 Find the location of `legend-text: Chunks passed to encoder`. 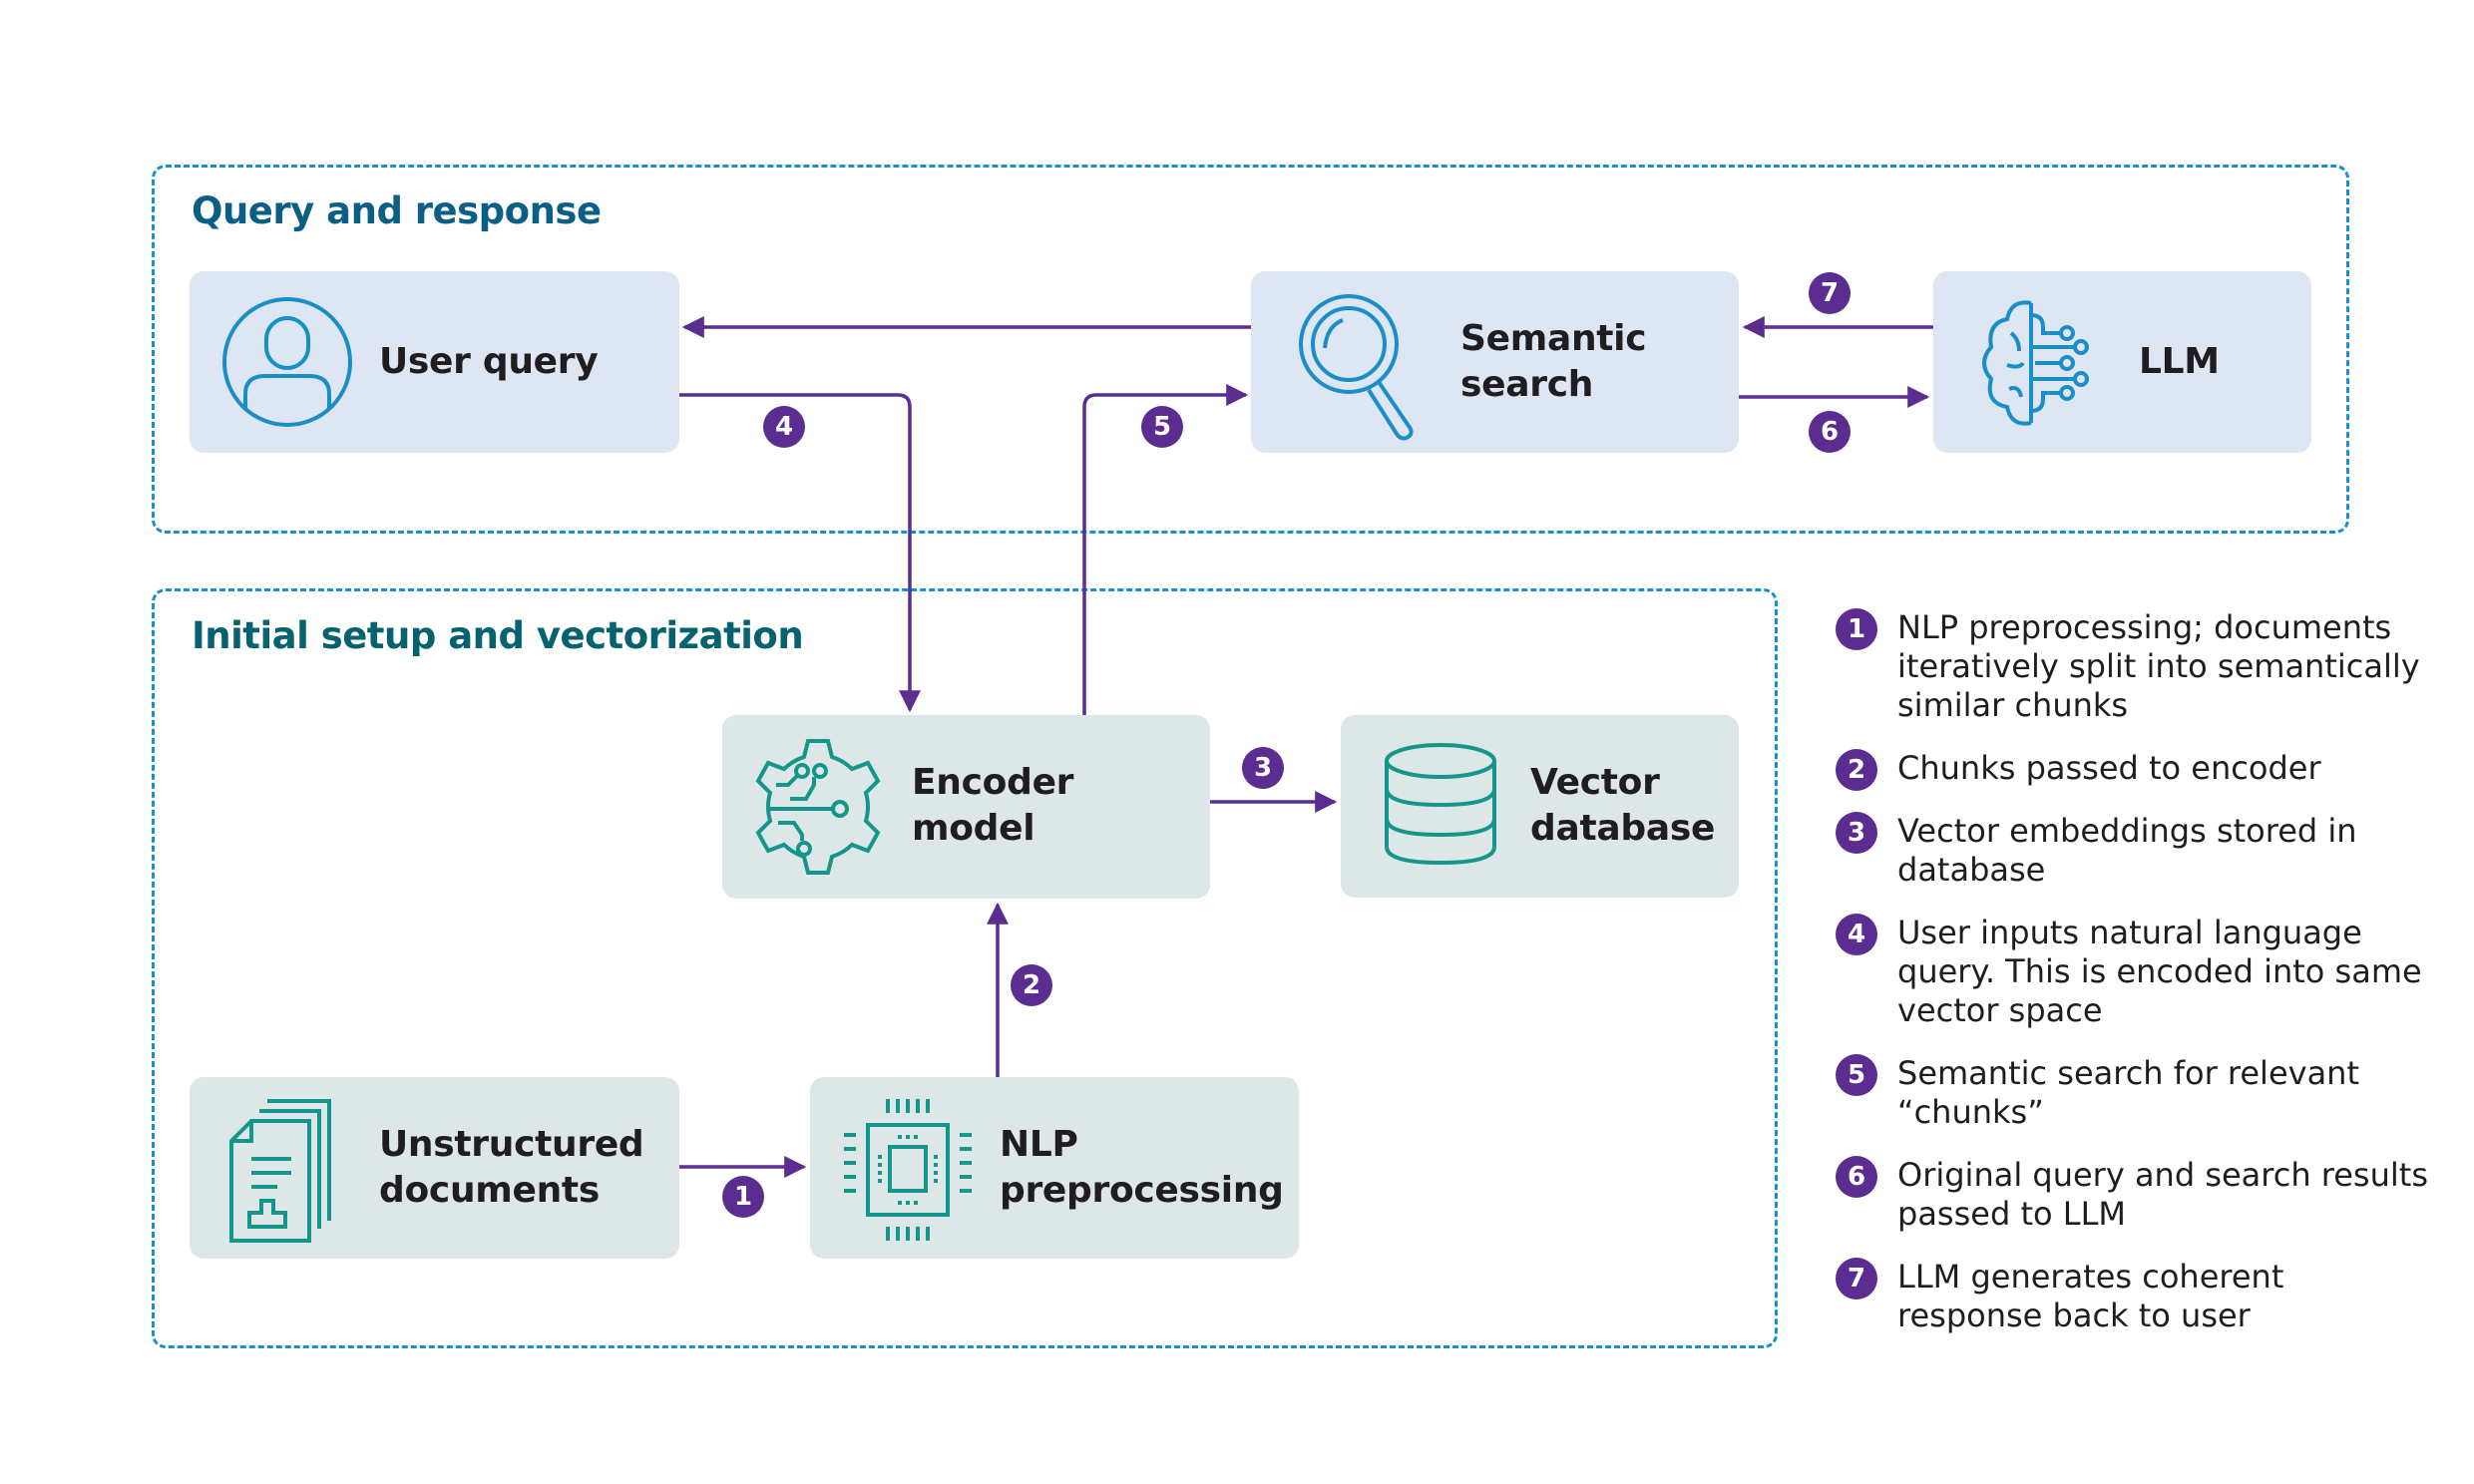

legend-text: Chunks passed to encoder is located at coordinates (2109, 768).